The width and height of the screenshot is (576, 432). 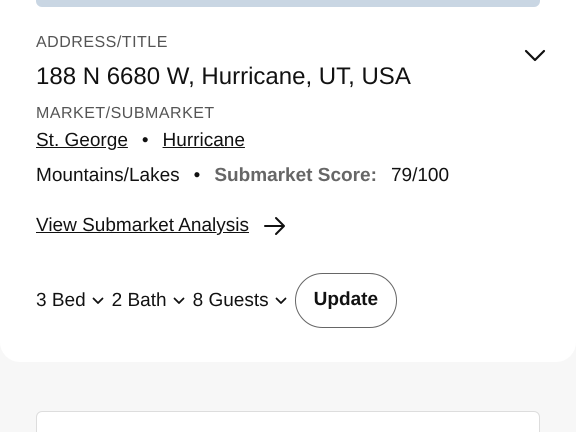 What do you see at coordinates (223, 77) in the screenshot?
I see `address-title: 188 N 6680 W, Hurricane, UT, USA` at bounding box center [223, 77].